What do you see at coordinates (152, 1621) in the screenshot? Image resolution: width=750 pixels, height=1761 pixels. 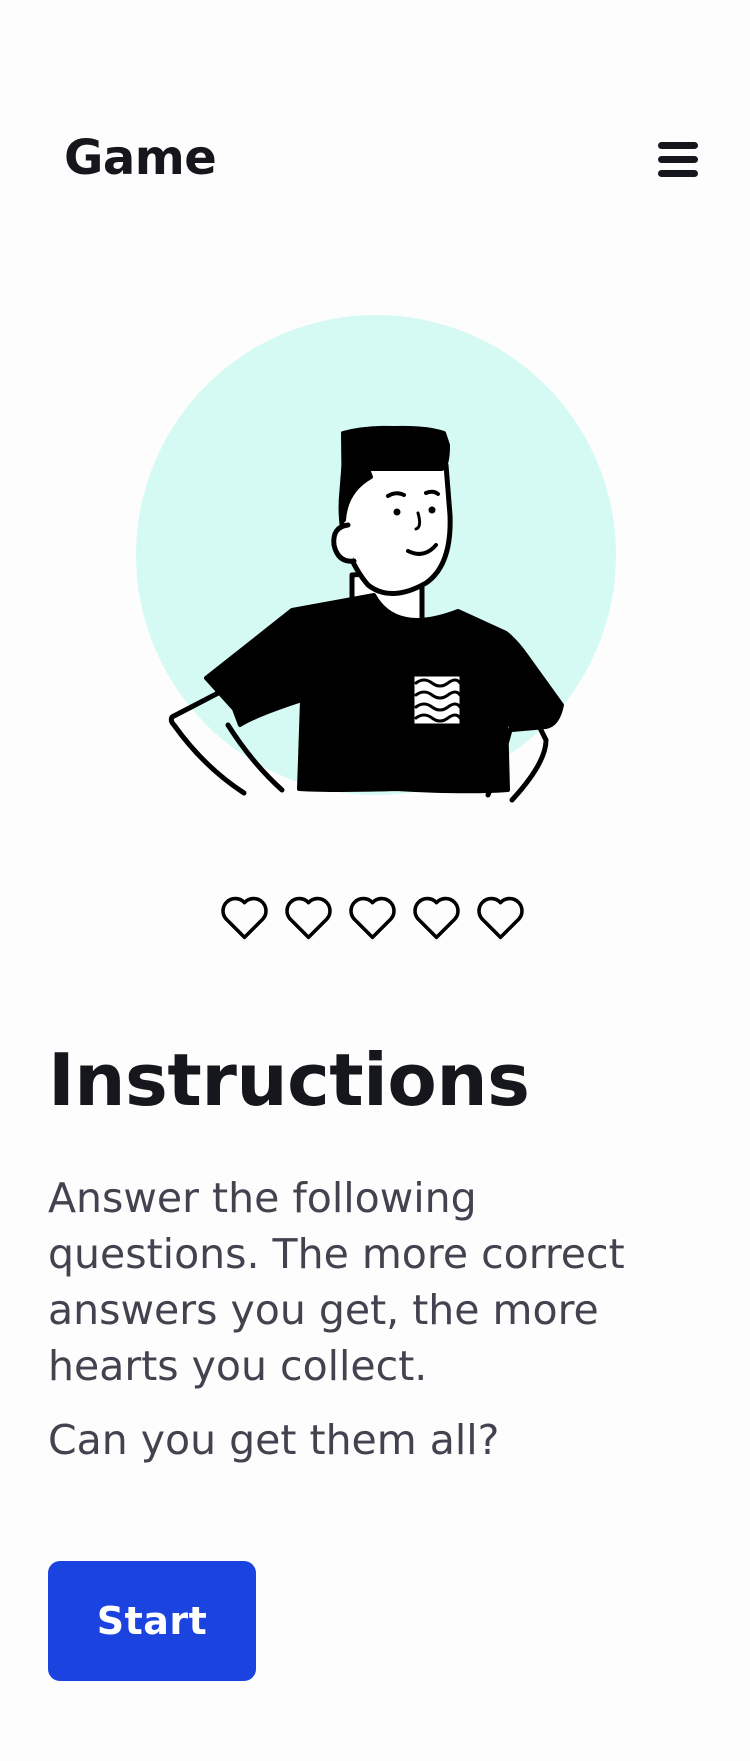 I see `start-button: Start` at bounding box center [152, 1621].